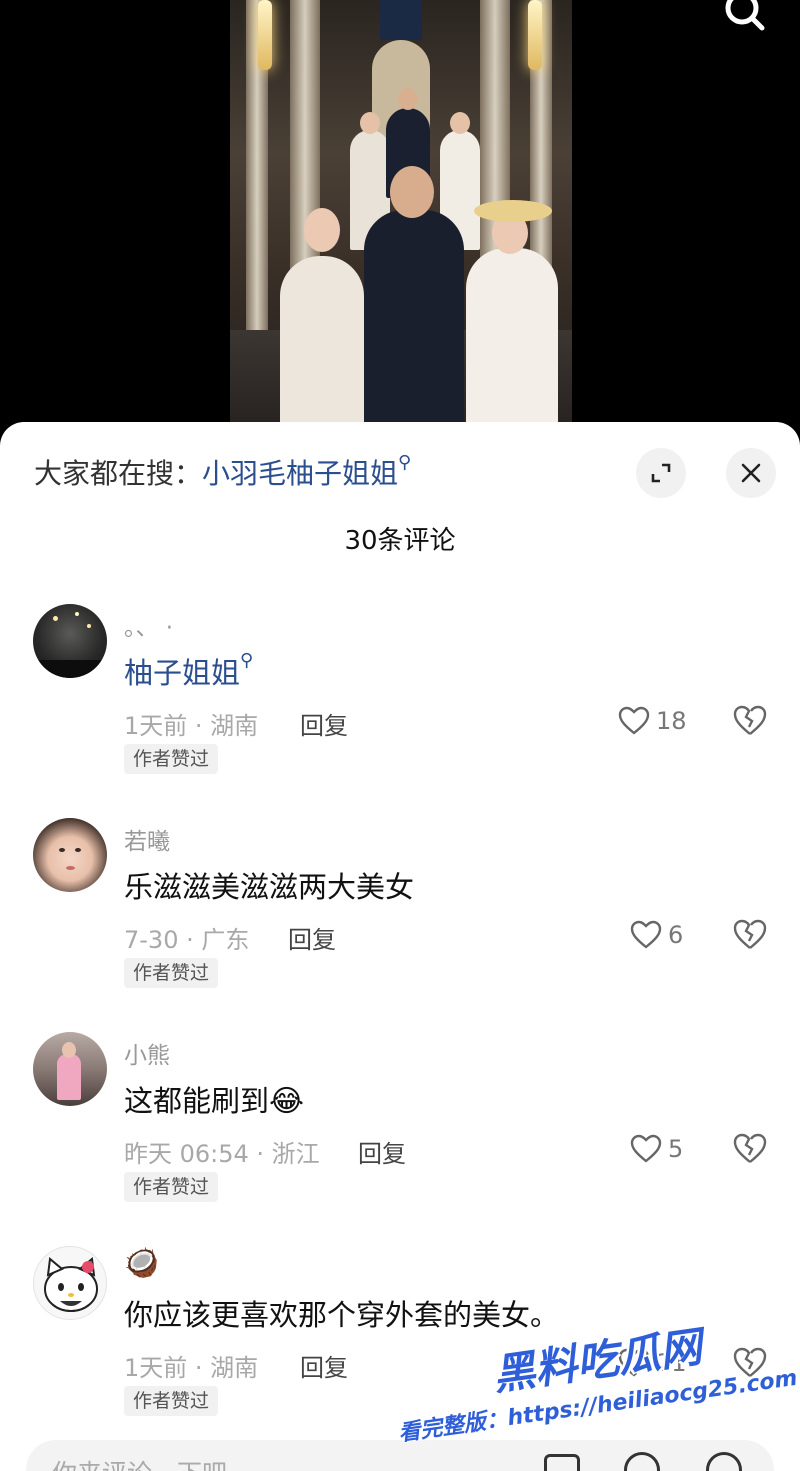  Describe the element at coordinates (676, 1149) in the screenshot. I see `like-count: 5` at that location.